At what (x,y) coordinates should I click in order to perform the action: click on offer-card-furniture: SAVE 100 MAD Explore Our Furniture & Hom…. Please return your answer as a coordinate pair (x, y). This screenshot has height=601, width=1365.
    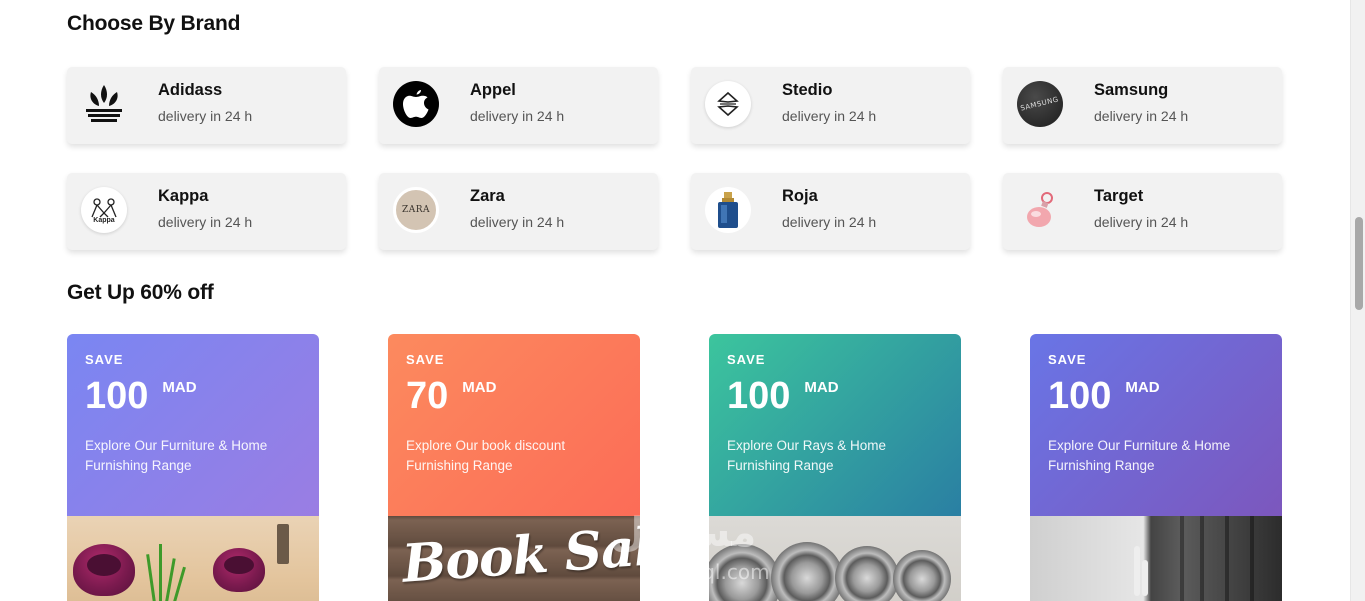
    Looking at the image, I should click on (193, 467).